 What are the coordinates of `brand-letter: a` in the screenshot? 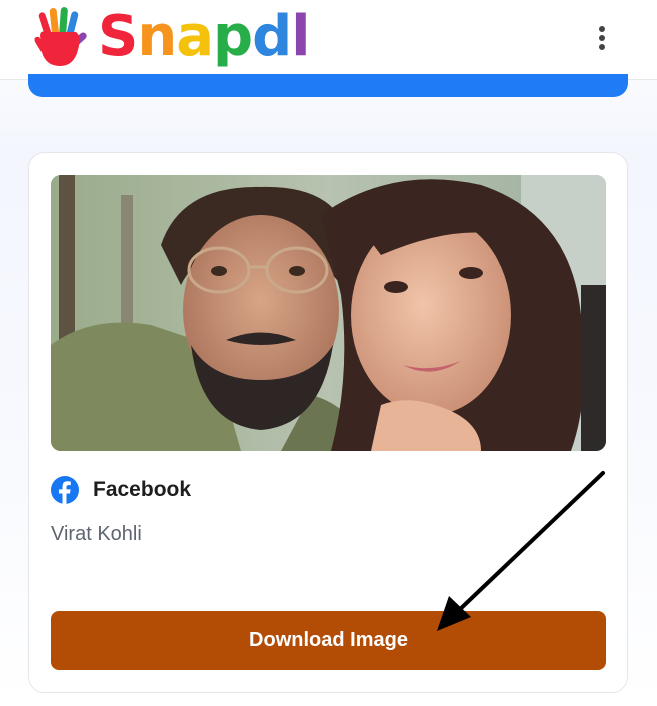 It's located at (195, 36).